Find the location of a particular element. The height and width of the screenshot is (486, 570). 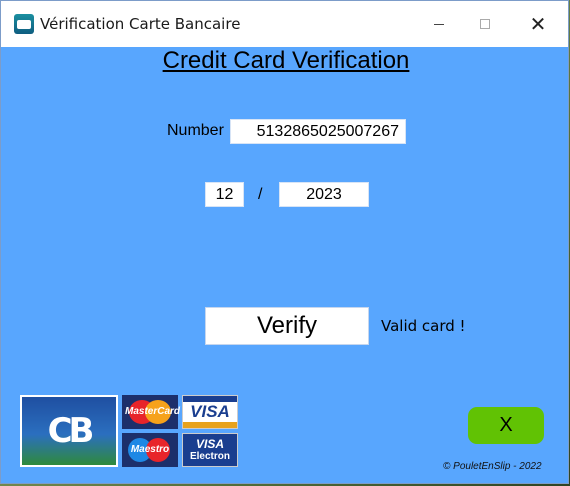

mastercard-logo: MasterCard is located at coordinates (151, 412).